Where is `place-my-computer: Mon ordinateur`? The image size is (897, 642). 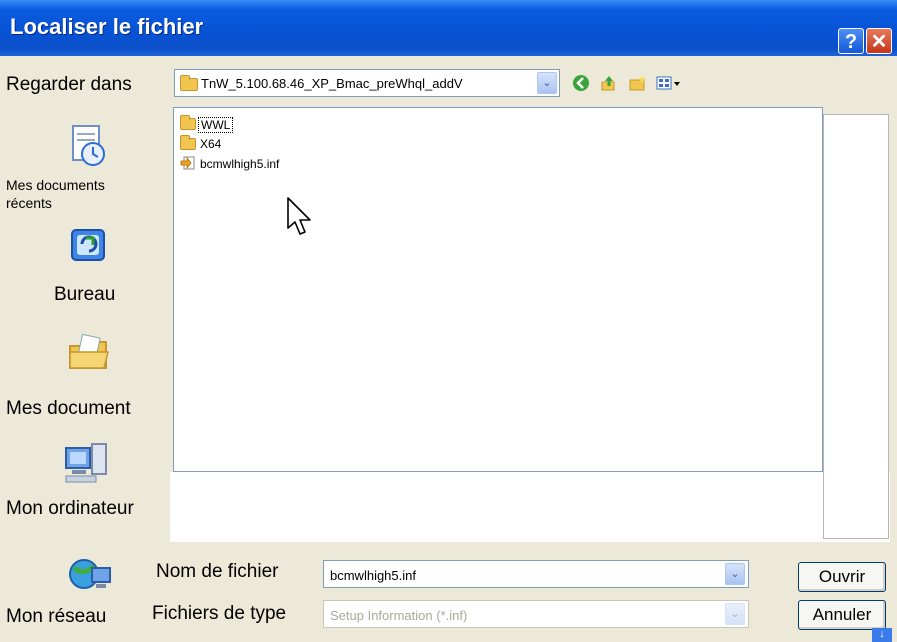 place-my-computer: Mon ordinateur is located at coordinates (93, 484).